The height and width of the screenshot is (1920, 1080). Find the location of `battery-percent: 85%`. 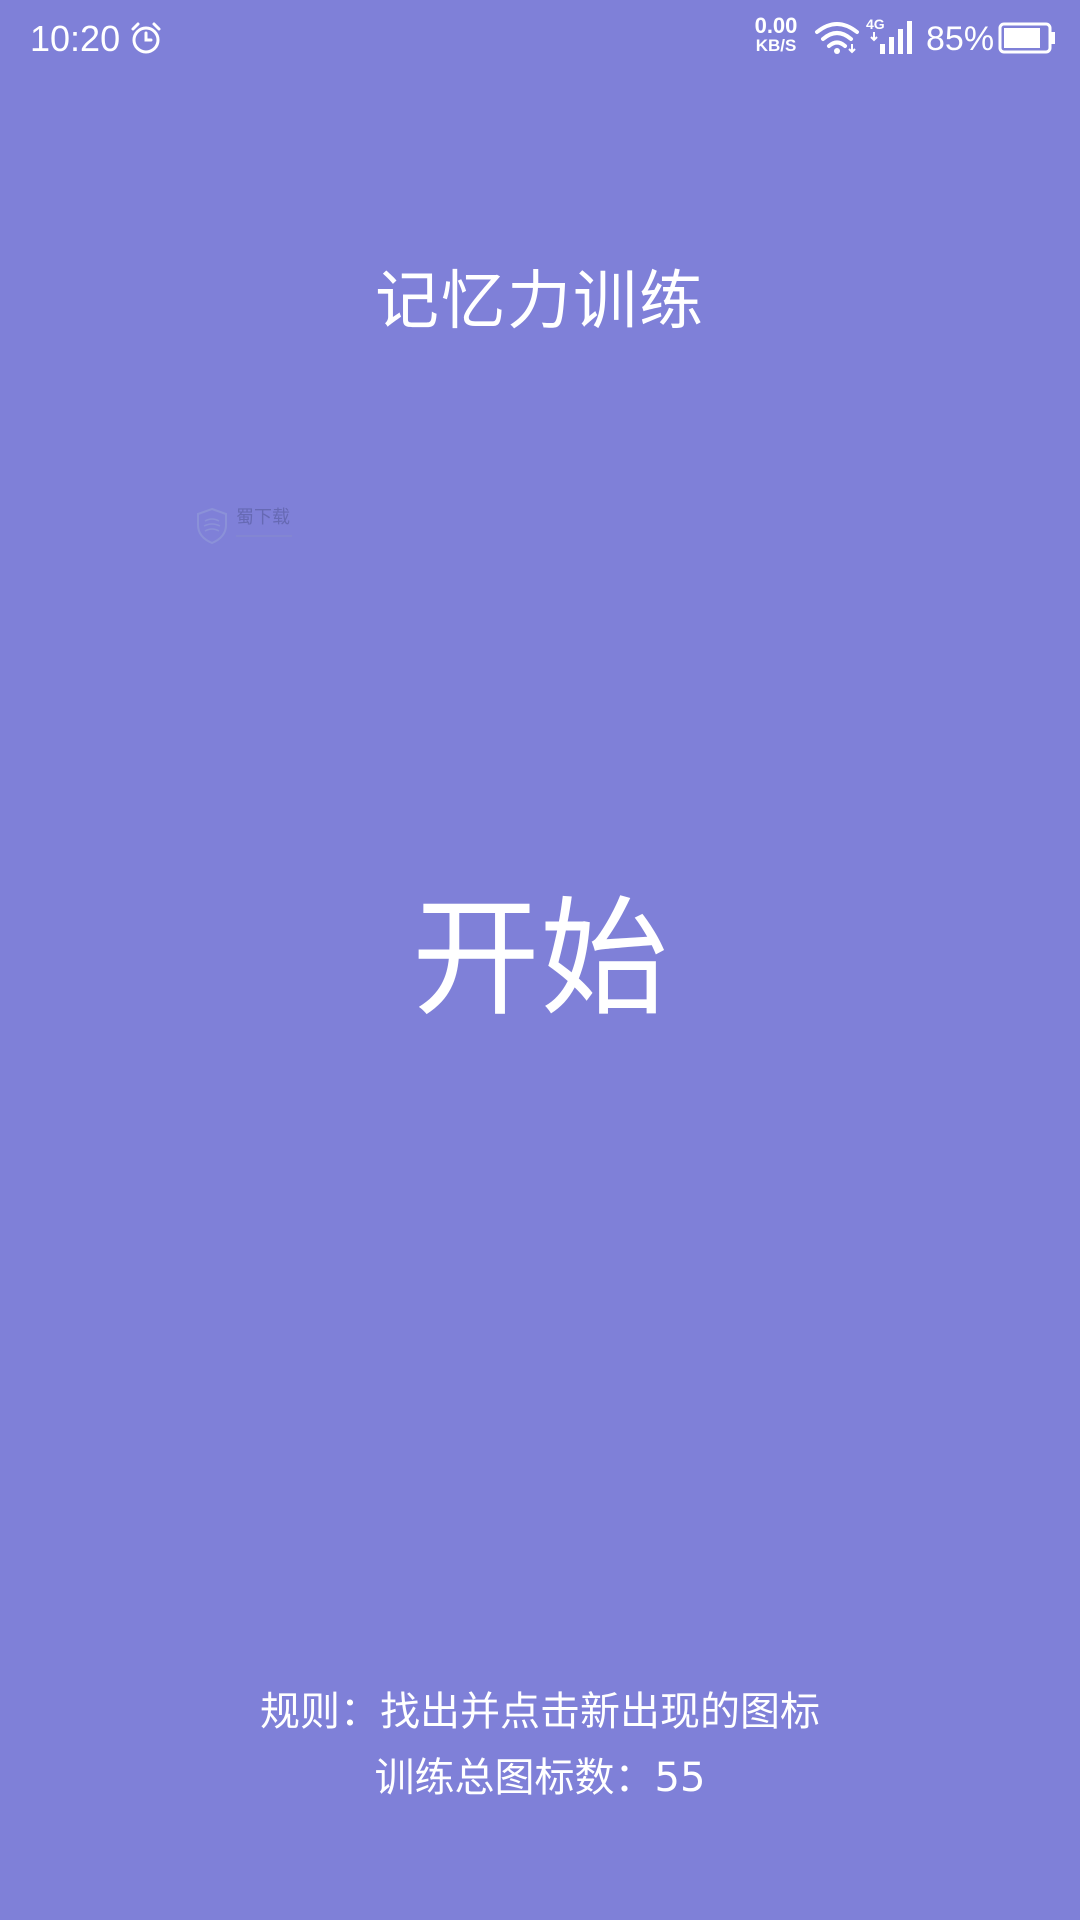

battery-percent: 85% is located at coordinates (960, 39).